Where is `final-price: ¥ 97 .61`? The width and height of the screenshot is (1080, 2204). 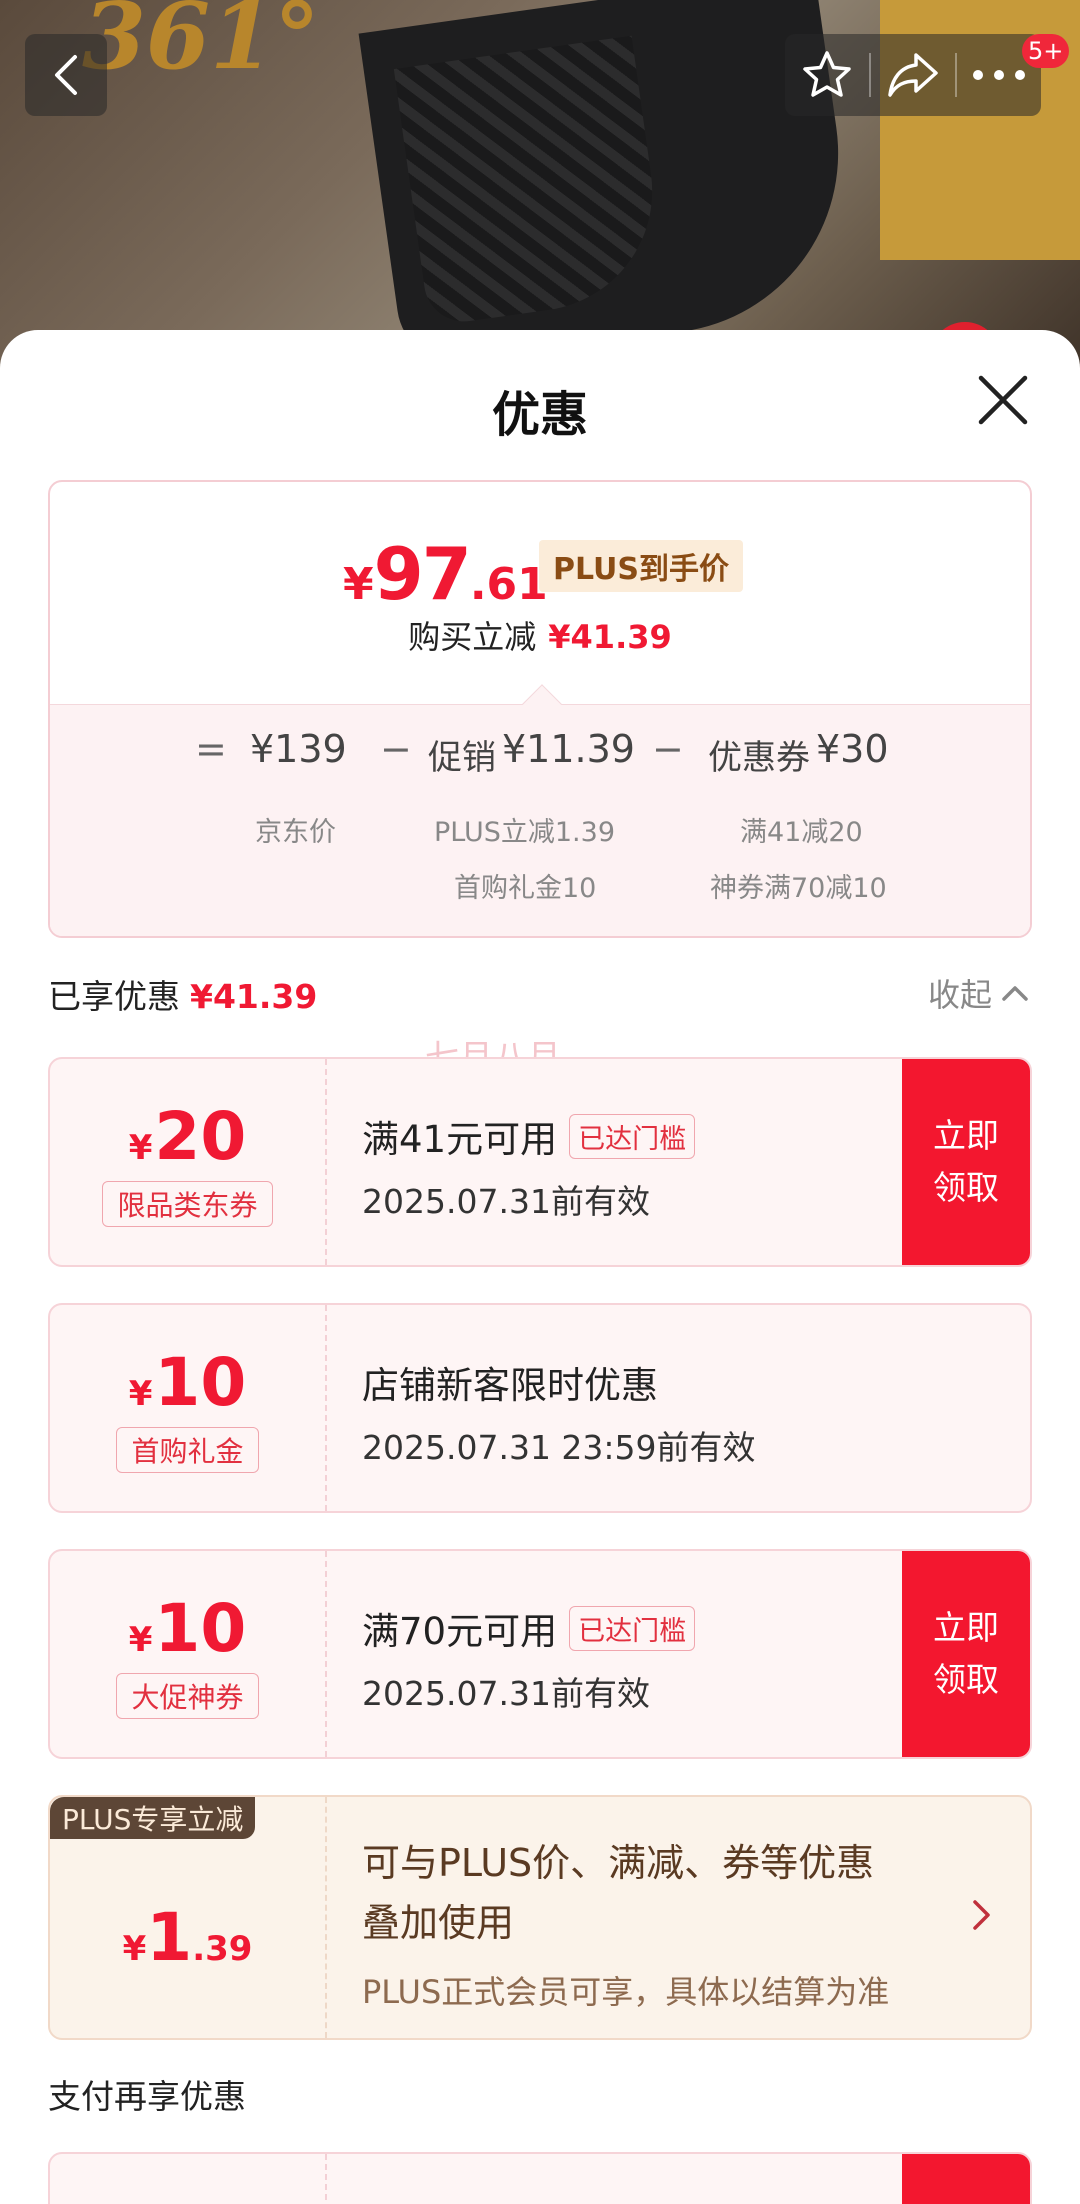 final-price: ¥ 97 .61 is located at coordinates (445, 574).